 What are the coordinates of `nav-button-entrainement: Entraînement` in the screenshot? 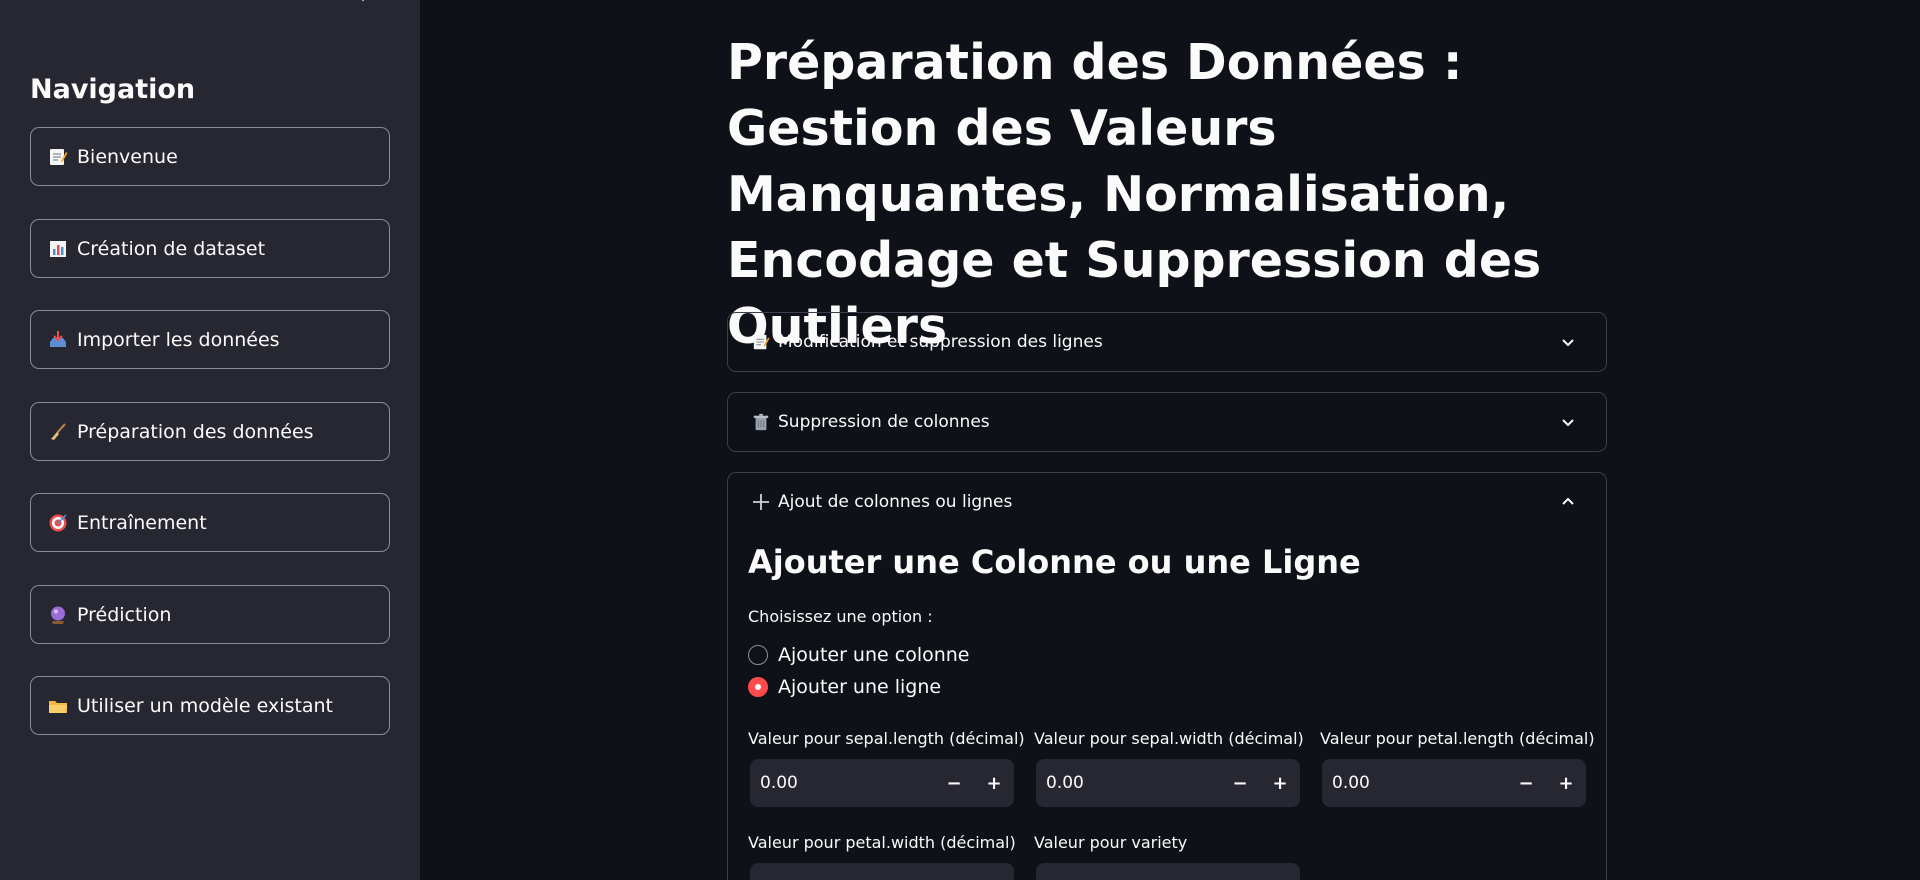 It's located at (210, 522).